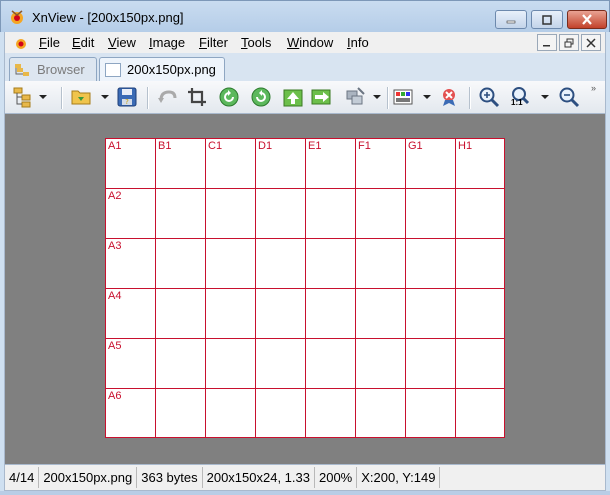 This screenshot has height=495, width=610. What do you see at coordinates (415, 146) in the screenshot?
I see `cell-label: G1` at bounding box center [415, 146].